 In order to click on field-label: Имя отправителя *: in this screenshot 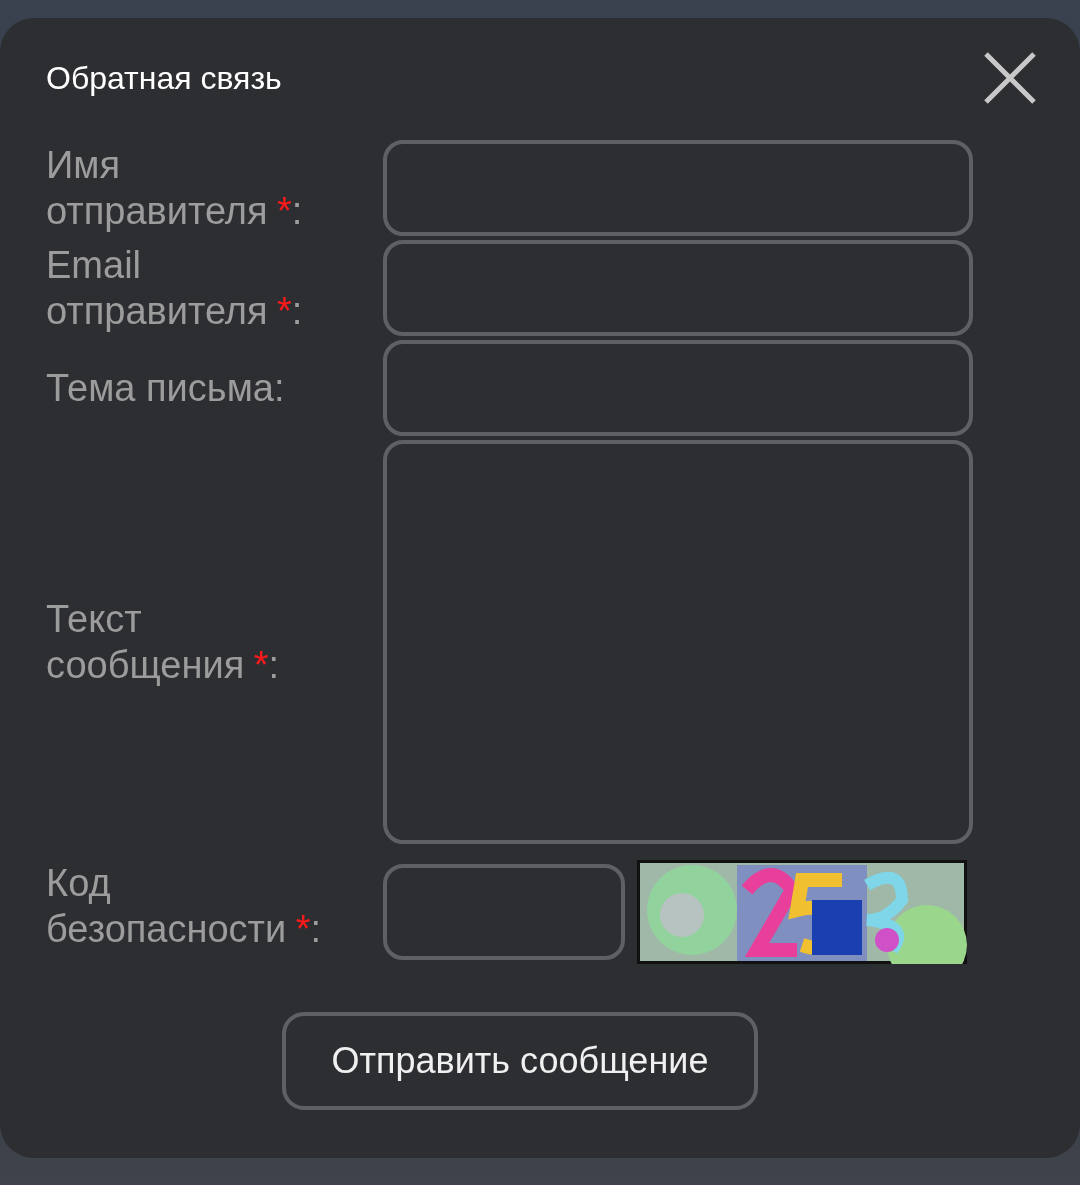, I will do `click(175, 188)`.